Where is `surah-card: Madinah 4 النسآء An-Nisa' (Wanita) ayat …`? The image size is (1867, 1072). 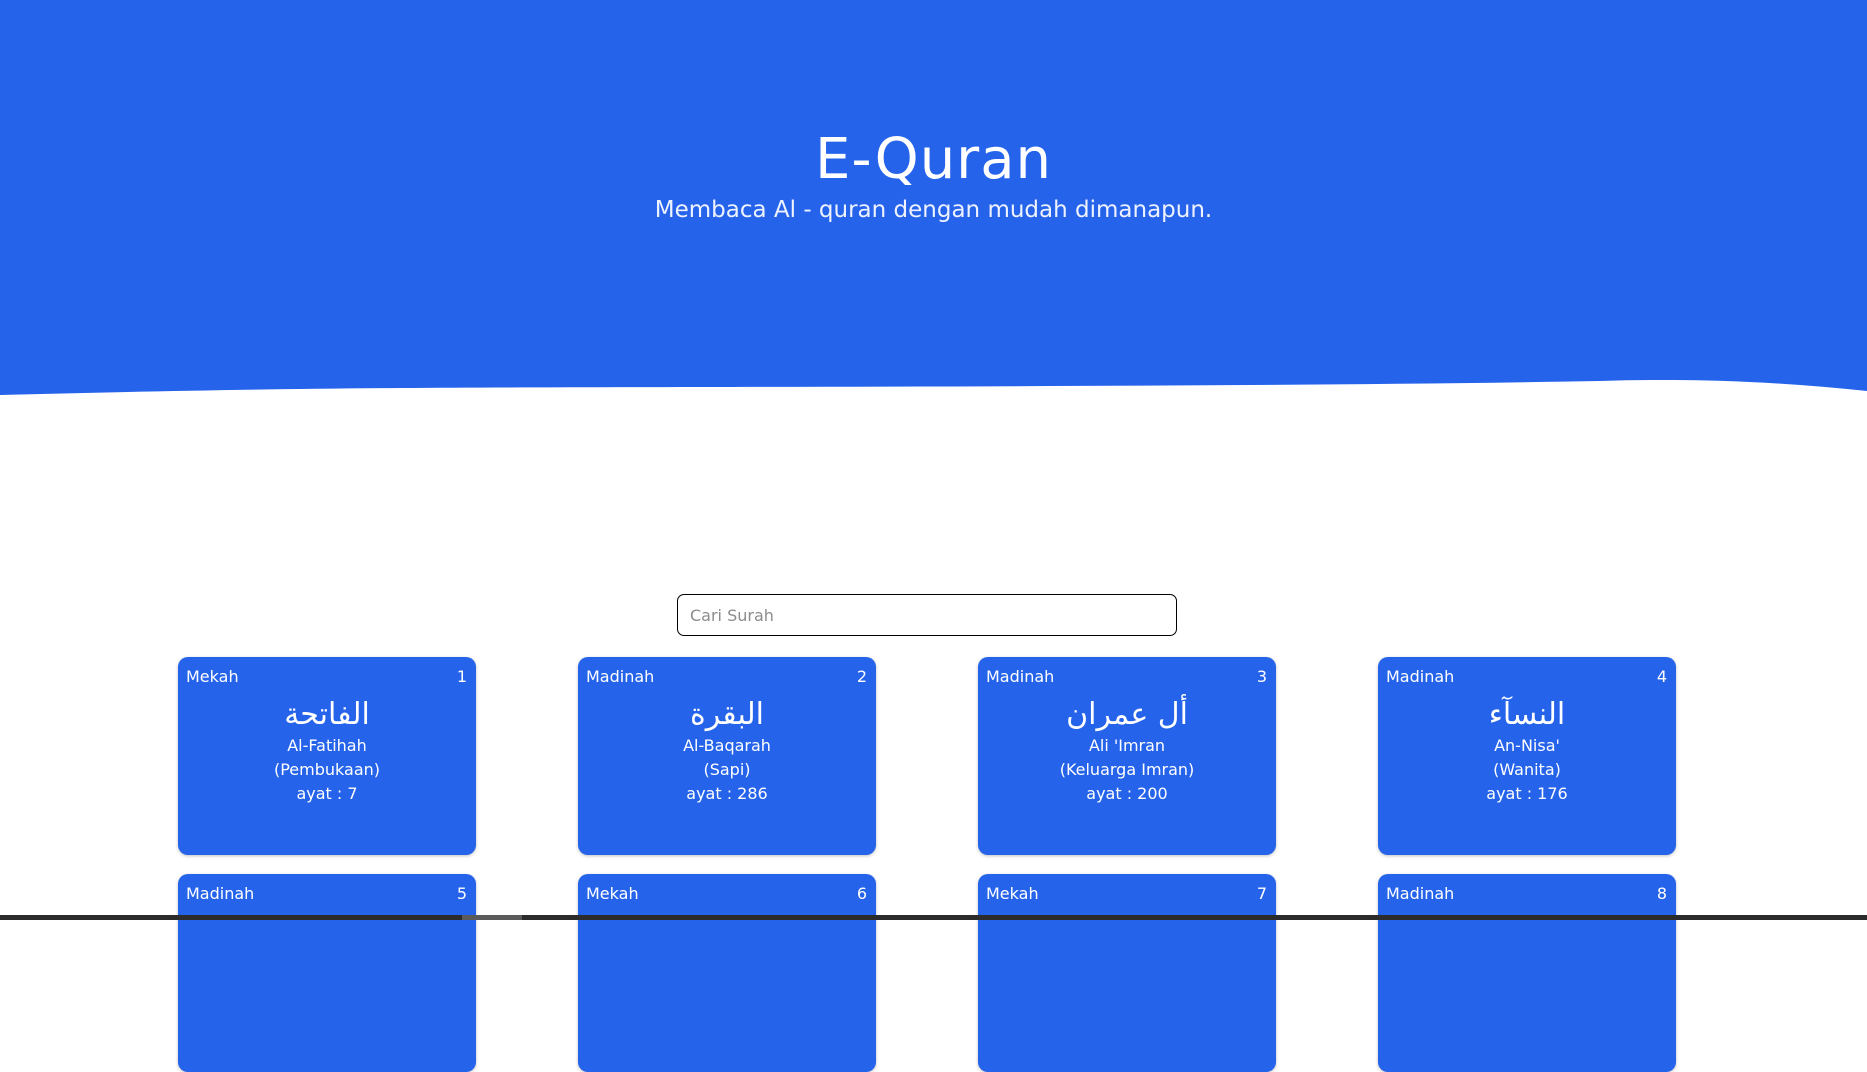 surah-card: Madinah 4 النسآء An-Nisa' (Wanita) ayat … is located at coordinates (1527, 756).